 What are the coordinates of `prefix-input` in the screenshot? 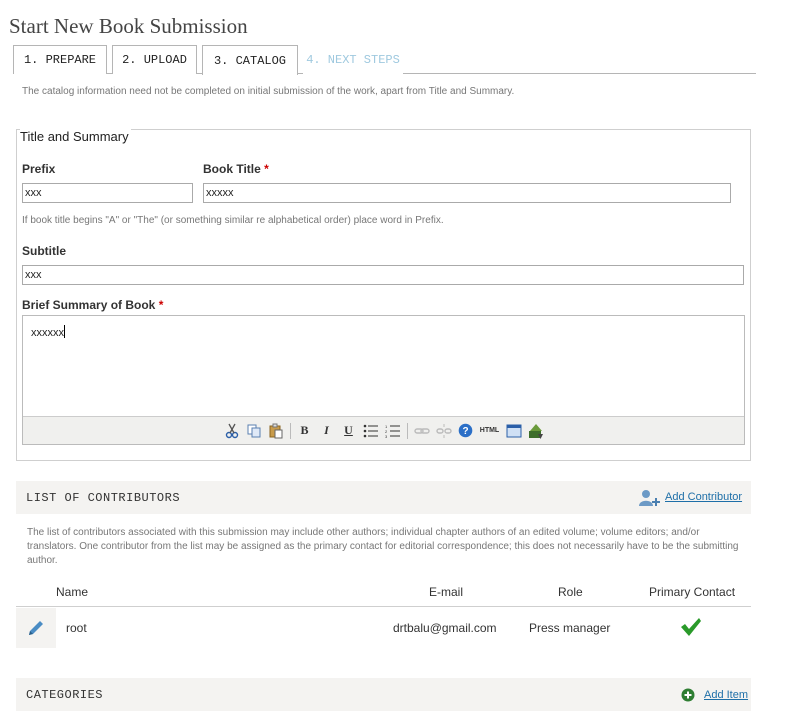 It's located at (107, 193).